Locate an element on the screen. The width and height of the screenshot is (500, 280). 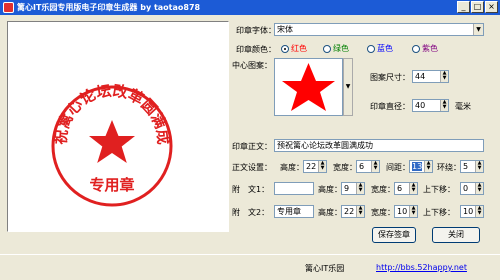
attach1-label: 附 文1： is located at coordinates (251, 189).